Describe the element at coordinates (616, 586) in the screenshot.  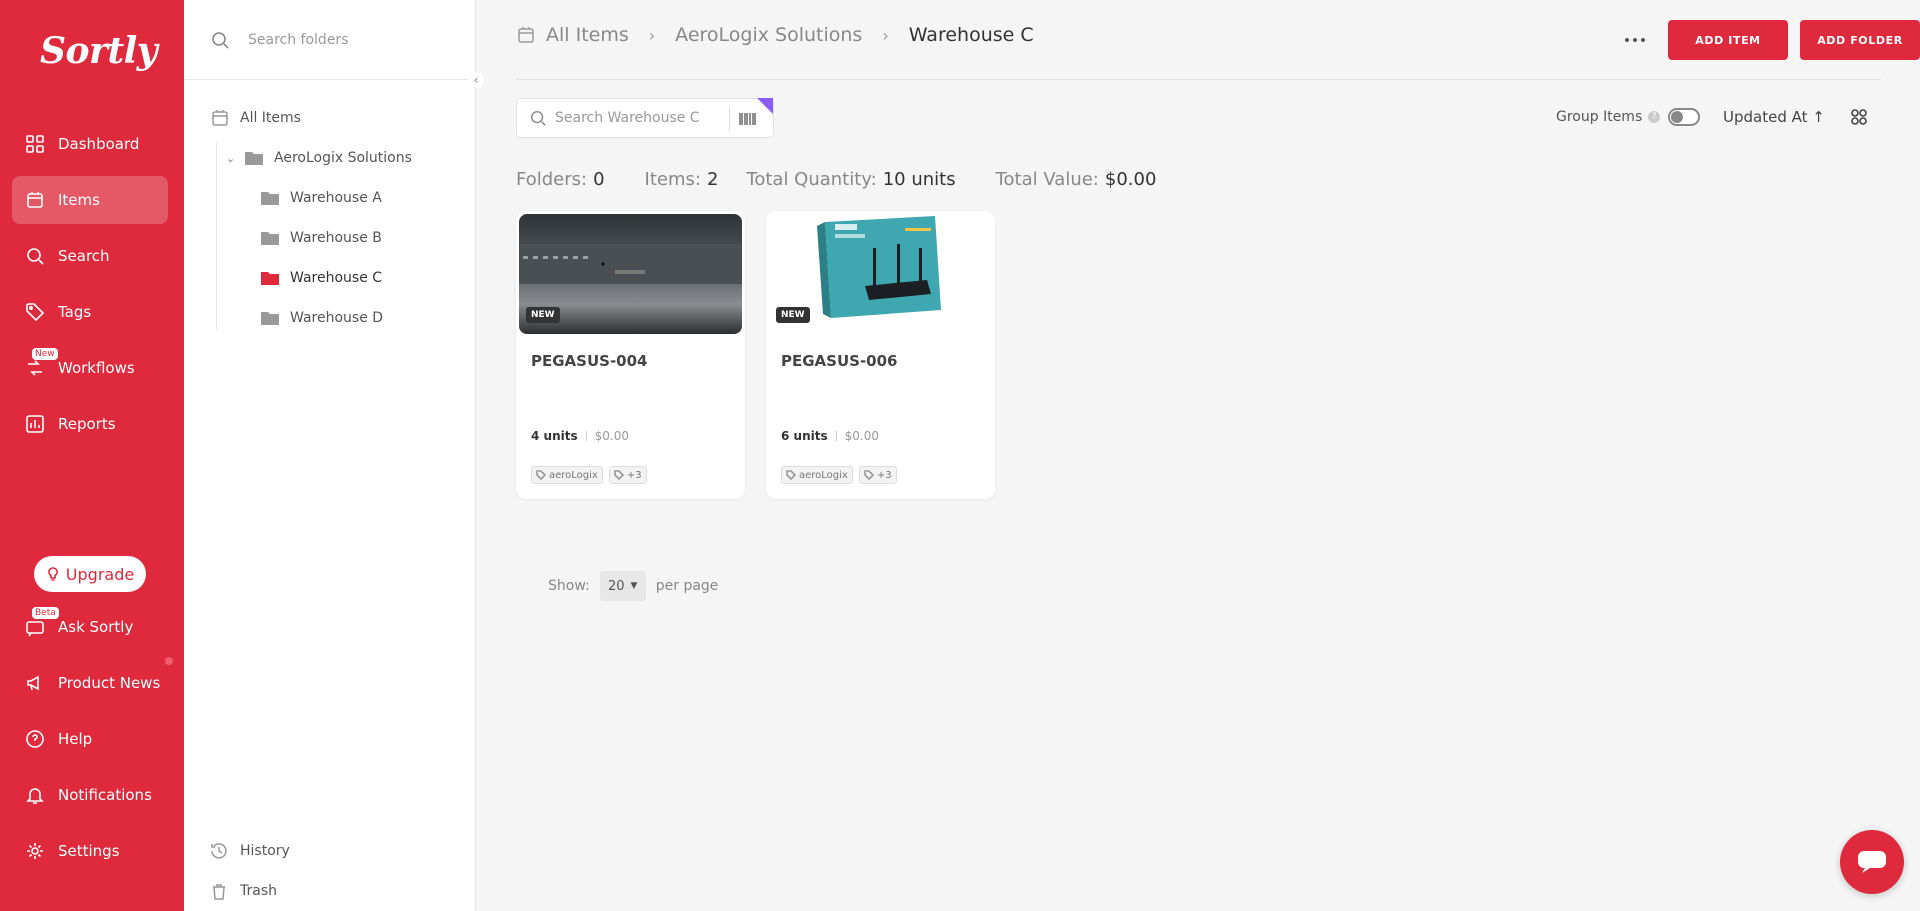
I see `per-page-value: 20` at that location.